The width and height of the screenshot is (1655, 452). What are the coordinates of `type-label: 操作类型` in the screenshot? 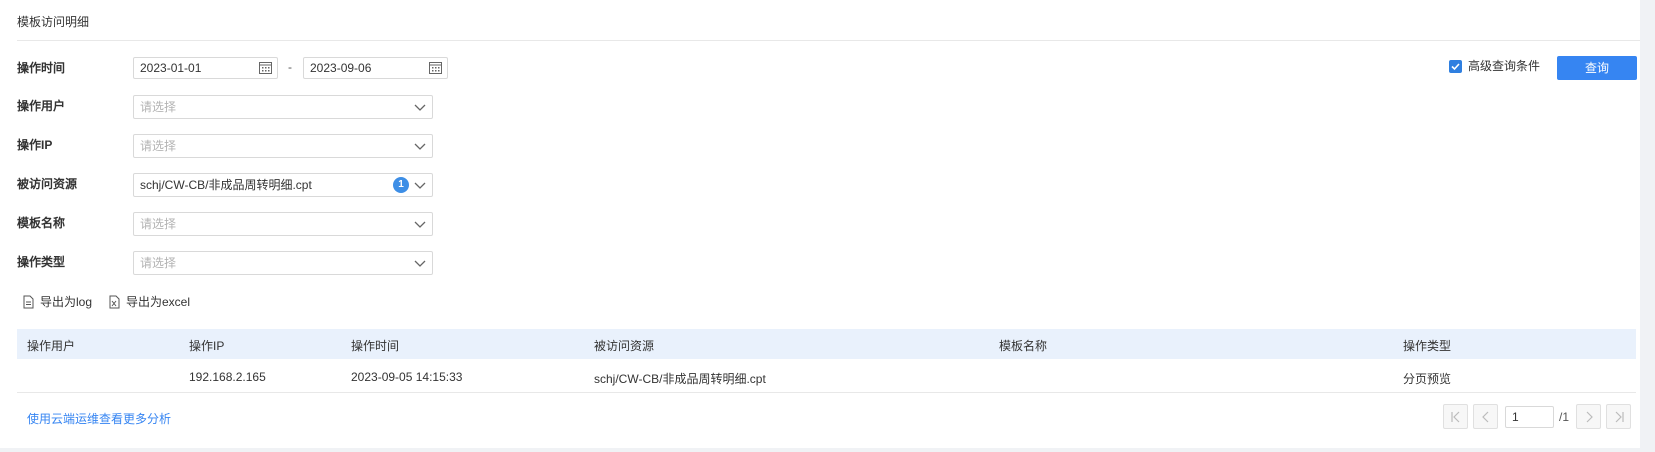 It's located at (41, 262).